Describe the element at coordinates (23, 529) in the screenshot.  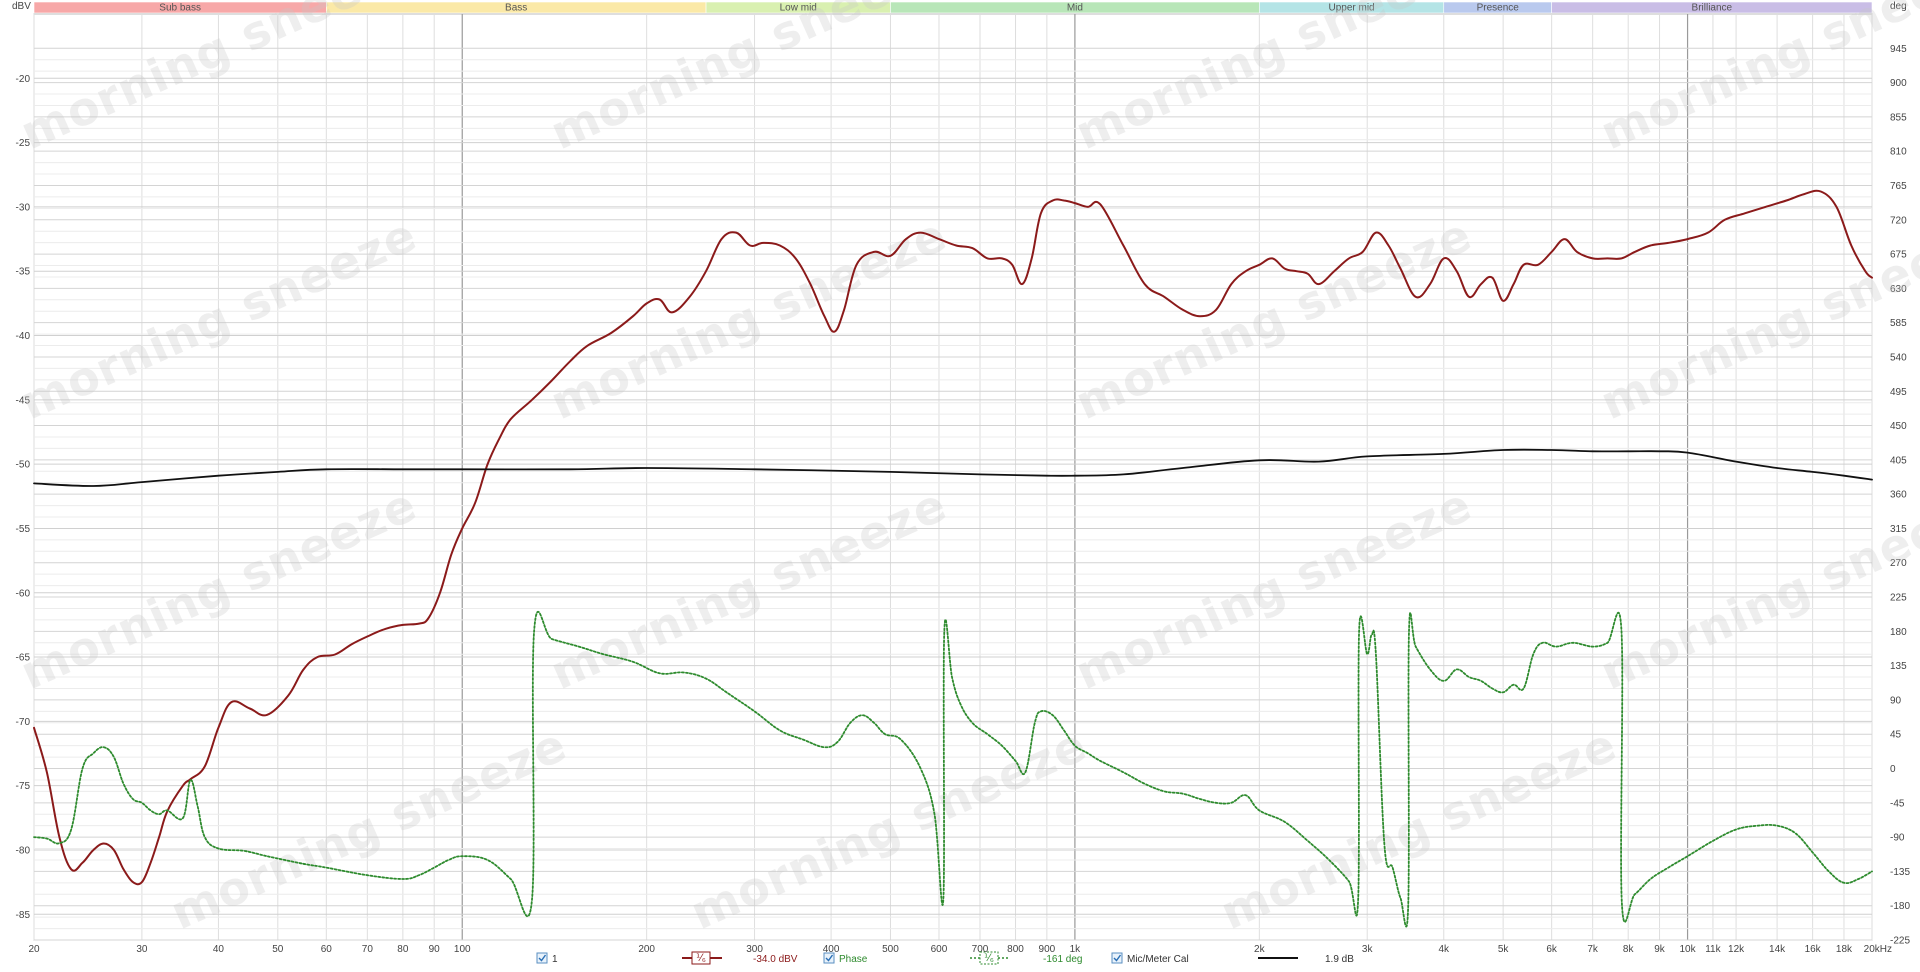
I see `y-left-tick-label: -55` at that location.